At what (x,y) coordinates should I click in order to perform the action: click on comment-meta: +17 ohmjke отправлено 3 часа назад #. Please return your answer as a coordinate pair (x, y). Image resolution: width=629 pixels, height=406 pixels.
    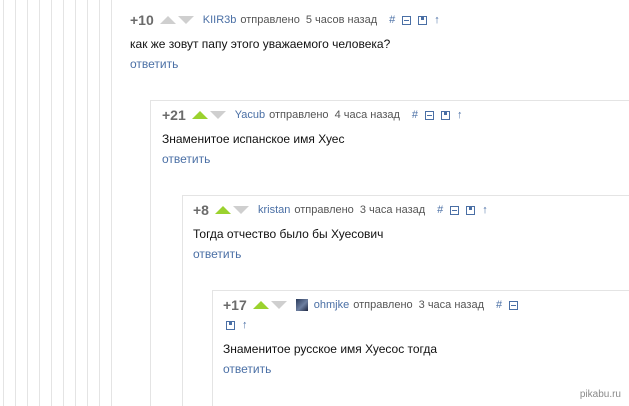
    Looking at the image, I should click on (374, 305).